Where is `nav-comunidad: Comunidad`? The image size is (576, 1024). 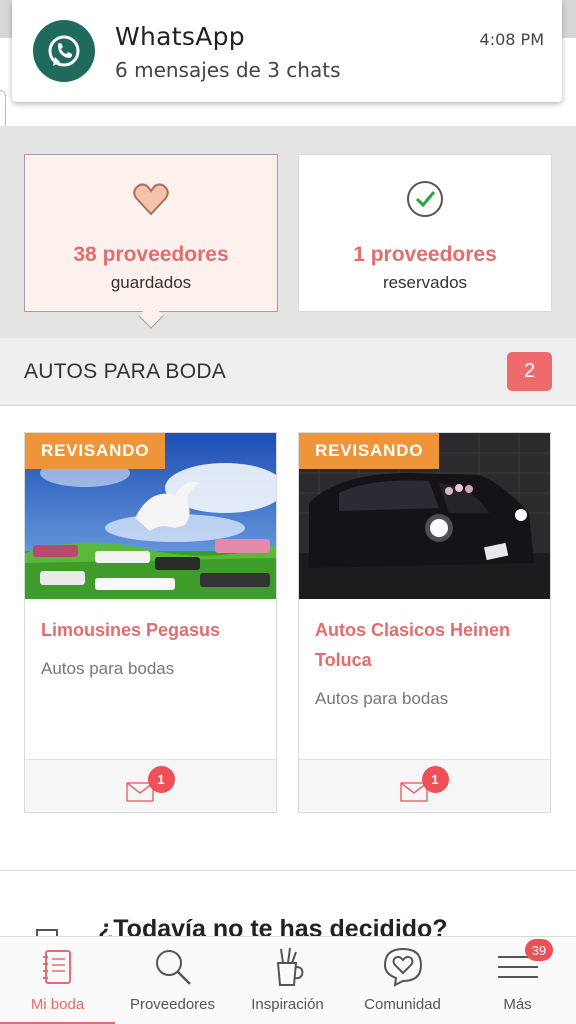 nav-comunidad: Comunidad is located at coordinates (402, 980).